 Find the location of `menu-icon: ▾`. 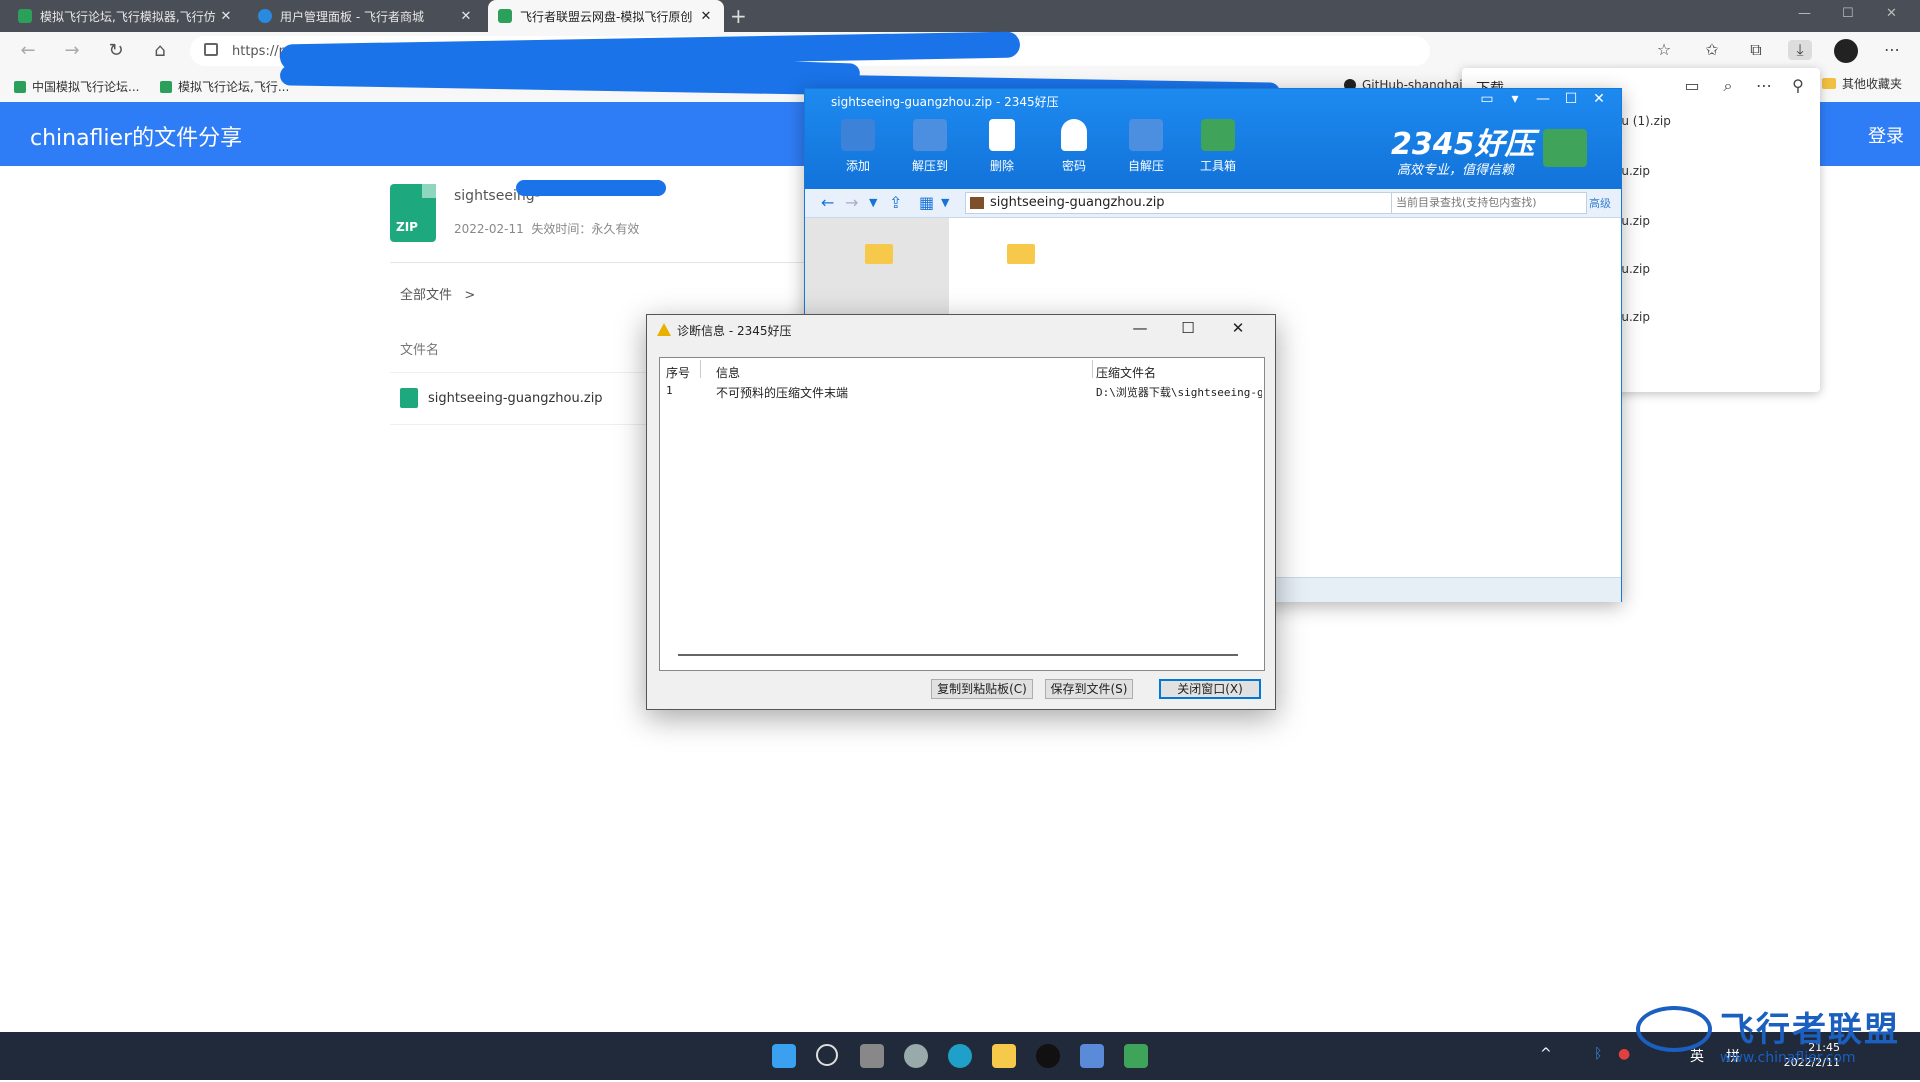

menu-icon: ▾ is located at coordinates (1515, 99).